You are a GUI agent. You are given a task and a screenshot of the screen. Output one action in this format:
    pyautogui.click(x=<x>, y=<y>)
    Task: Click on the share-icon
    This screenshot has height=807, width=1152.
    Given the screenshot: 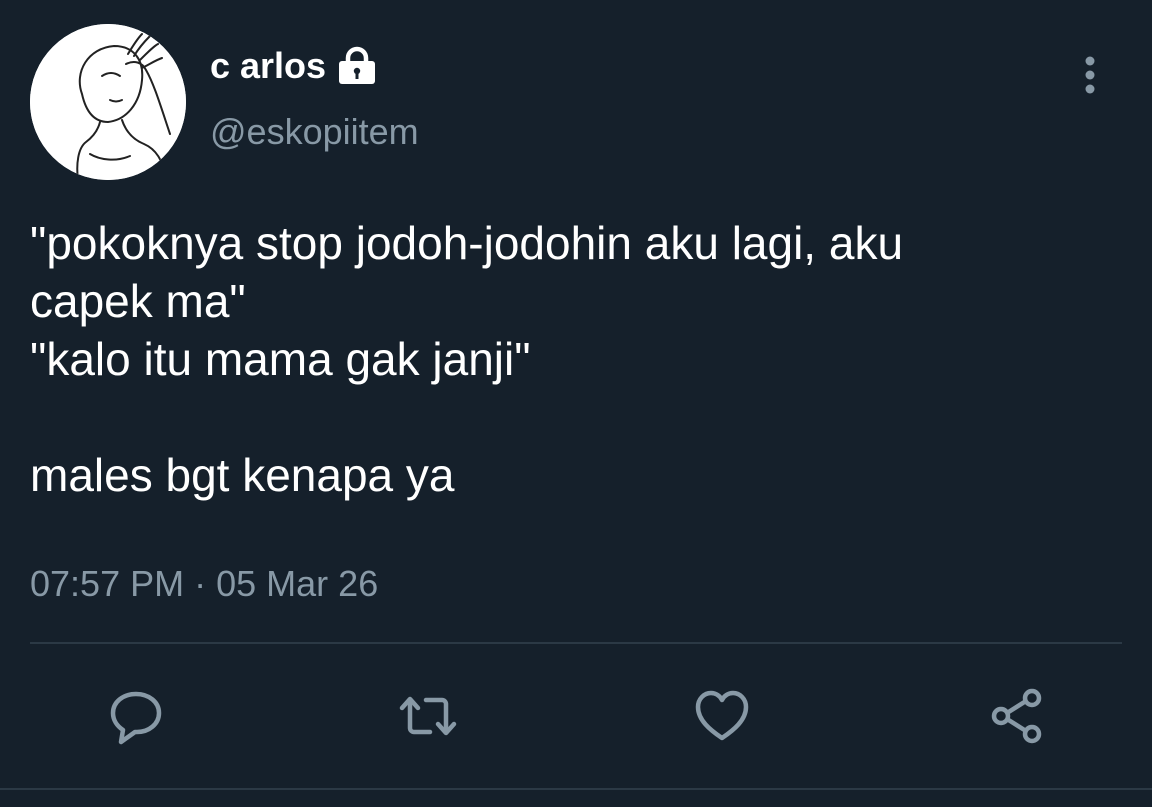 What is the action you would take?
    pyautogui.click(x=1016, y=716)
    